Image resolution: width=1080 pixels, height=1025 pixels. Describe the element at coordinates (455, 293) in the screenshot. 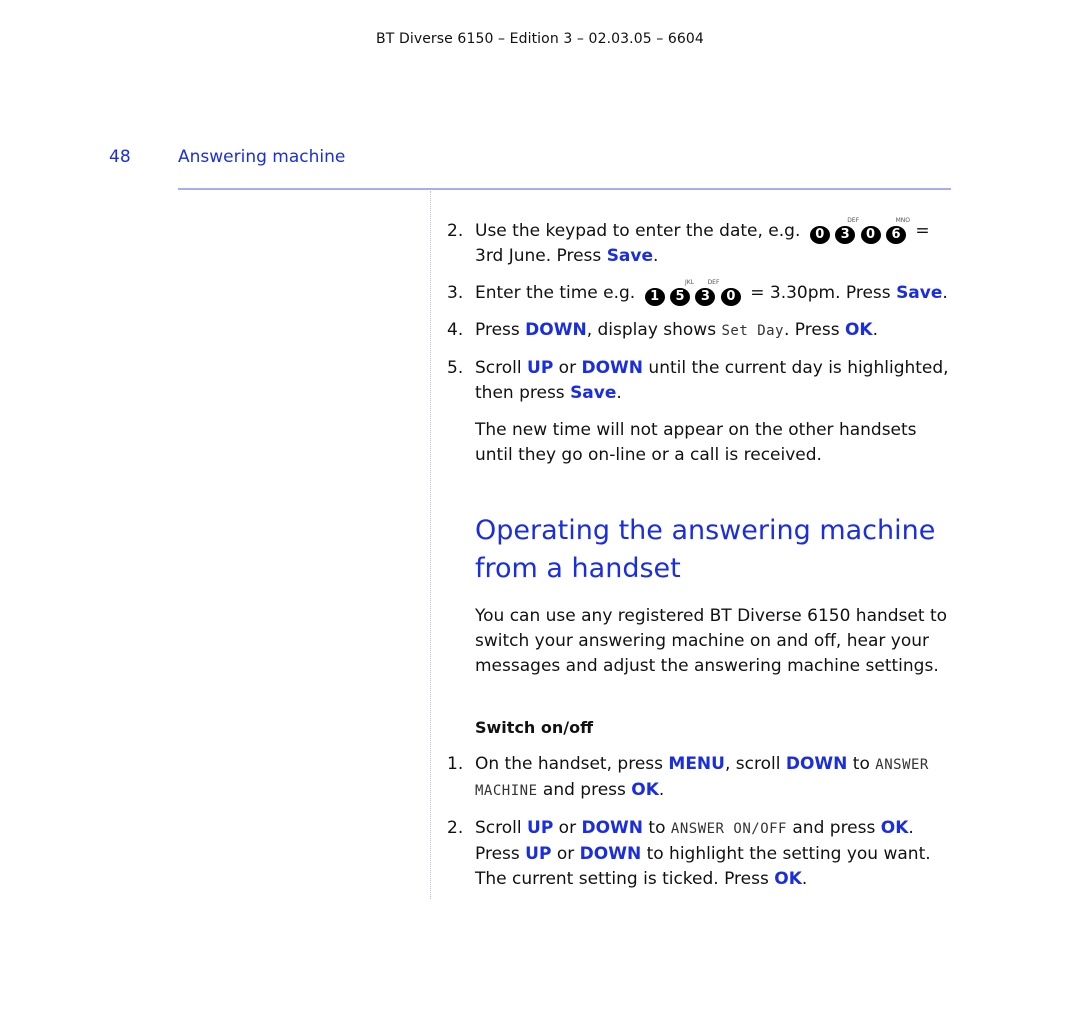

I see `step-number: 3.` at that location.